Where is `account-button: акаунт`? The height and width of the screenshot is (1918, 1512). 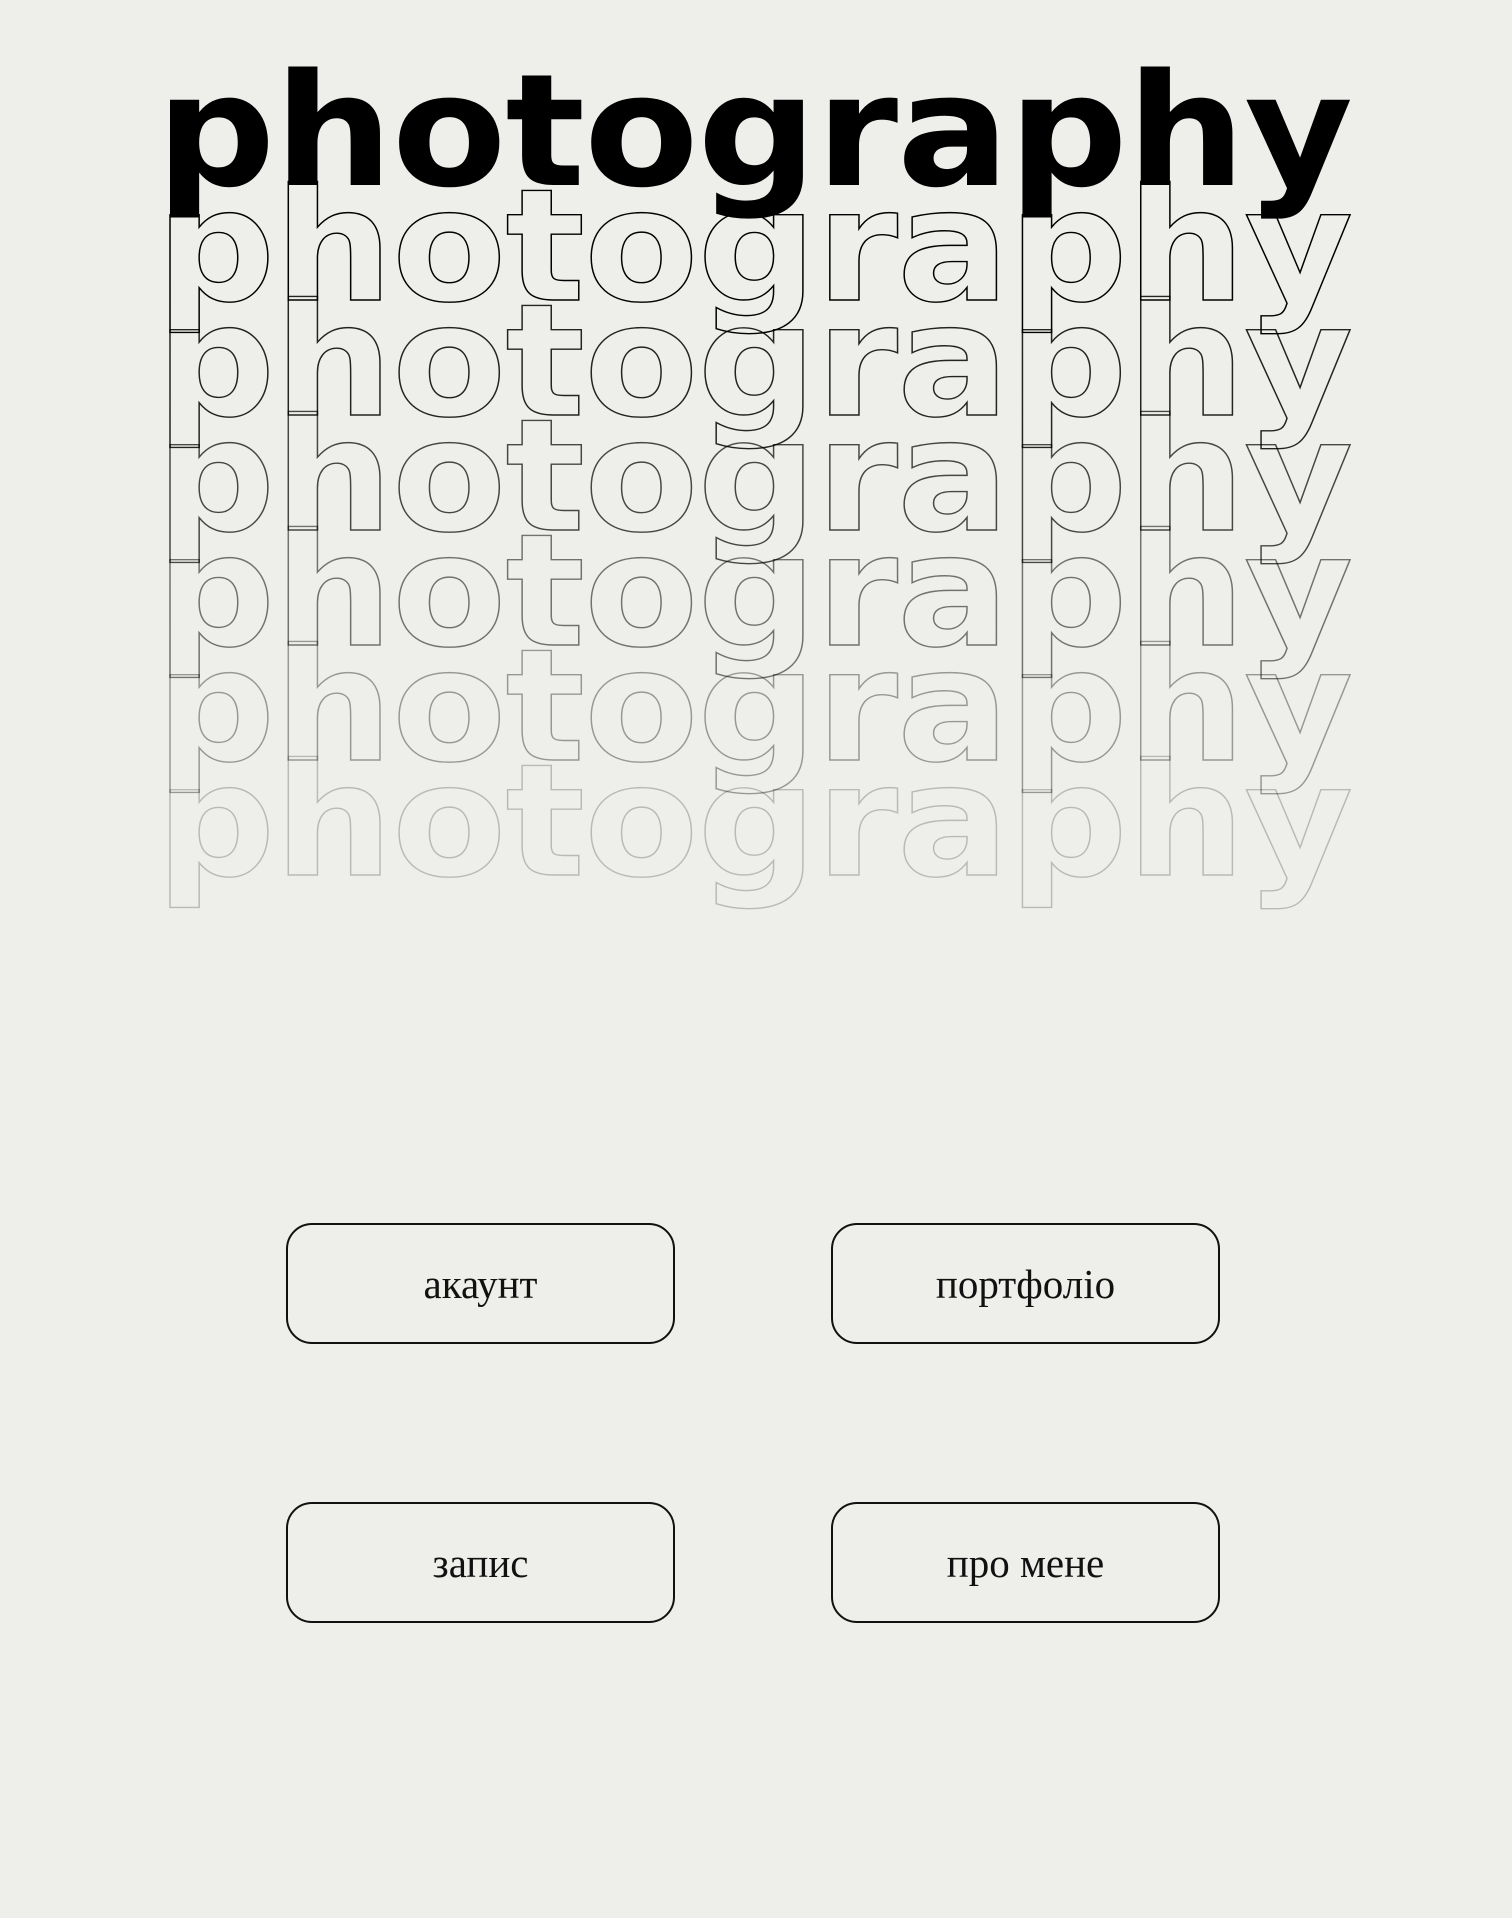 account-button: акаунт is located at coordinates (480, 1283).